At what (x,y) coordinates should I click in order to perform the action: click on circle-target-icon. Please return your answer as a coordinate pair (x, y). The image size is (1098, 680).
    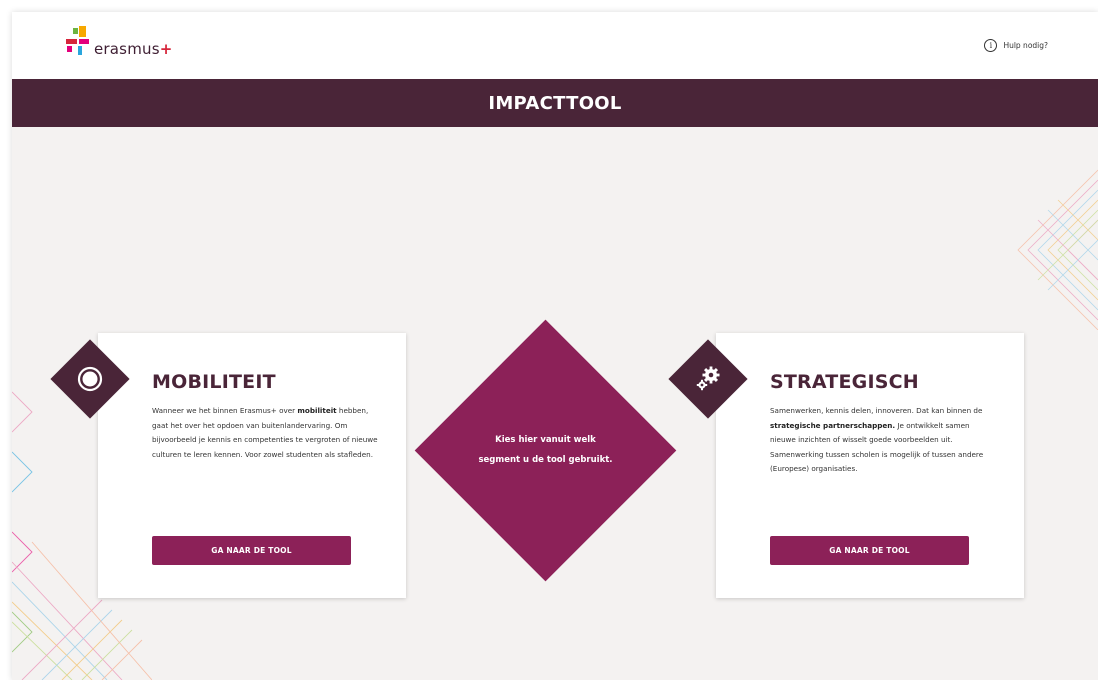
    Looking at the image, I should click on (90, 379).